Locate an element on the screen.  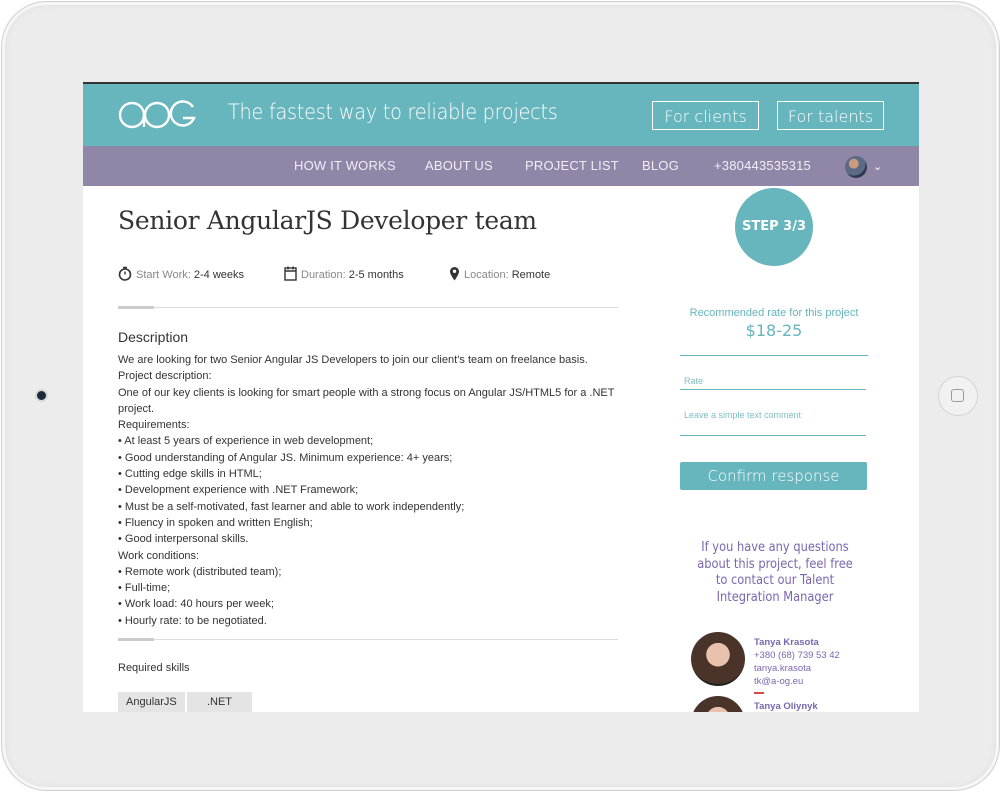
start-work-meta: Start Work: 2-4 weeks is located at coordinates (181, 273).